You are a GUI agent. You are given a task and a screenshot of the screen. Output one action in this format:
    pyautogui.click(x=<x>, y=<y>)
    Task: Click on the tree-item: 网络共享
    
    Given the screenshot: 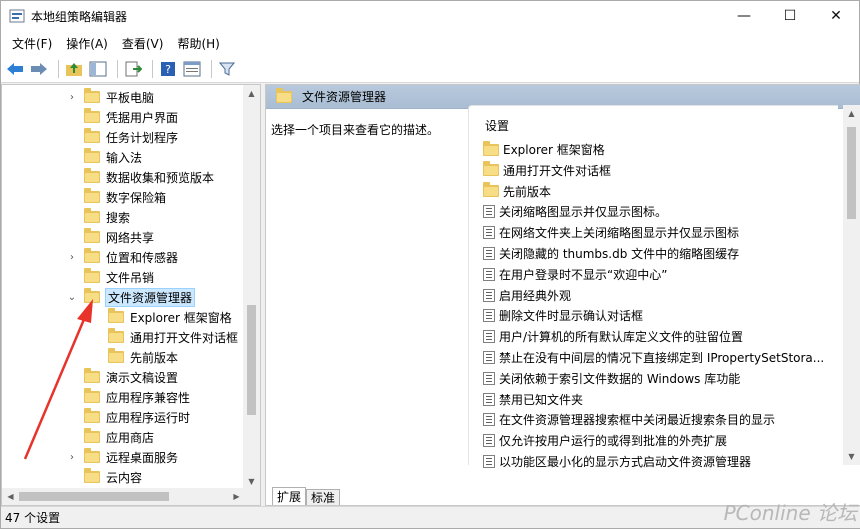 What is the action you would take?
    pyautogui.click(x=110, y=237)
    